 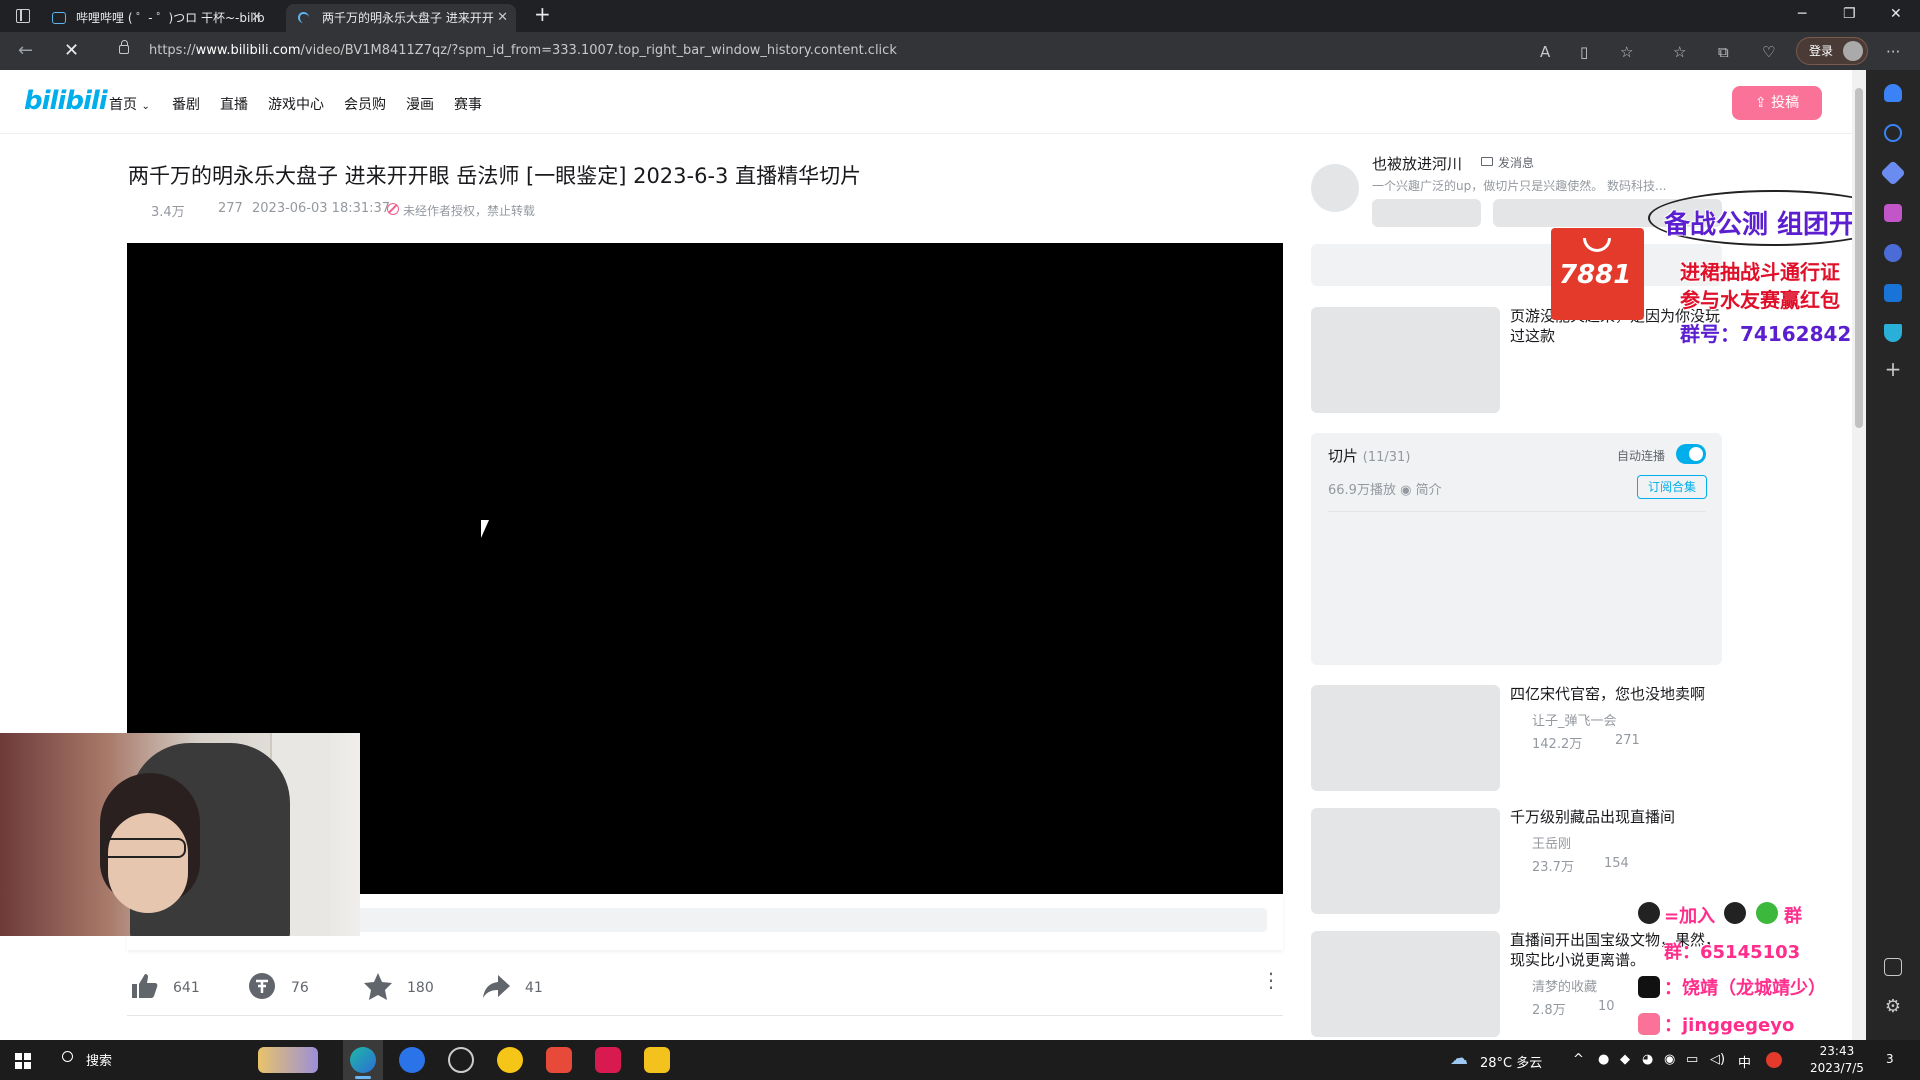 What do you see at coordinates (1669, 1059) in the screenshot?
I see `gamepad-icon: ◉` at bounding box center [1669, 1059].